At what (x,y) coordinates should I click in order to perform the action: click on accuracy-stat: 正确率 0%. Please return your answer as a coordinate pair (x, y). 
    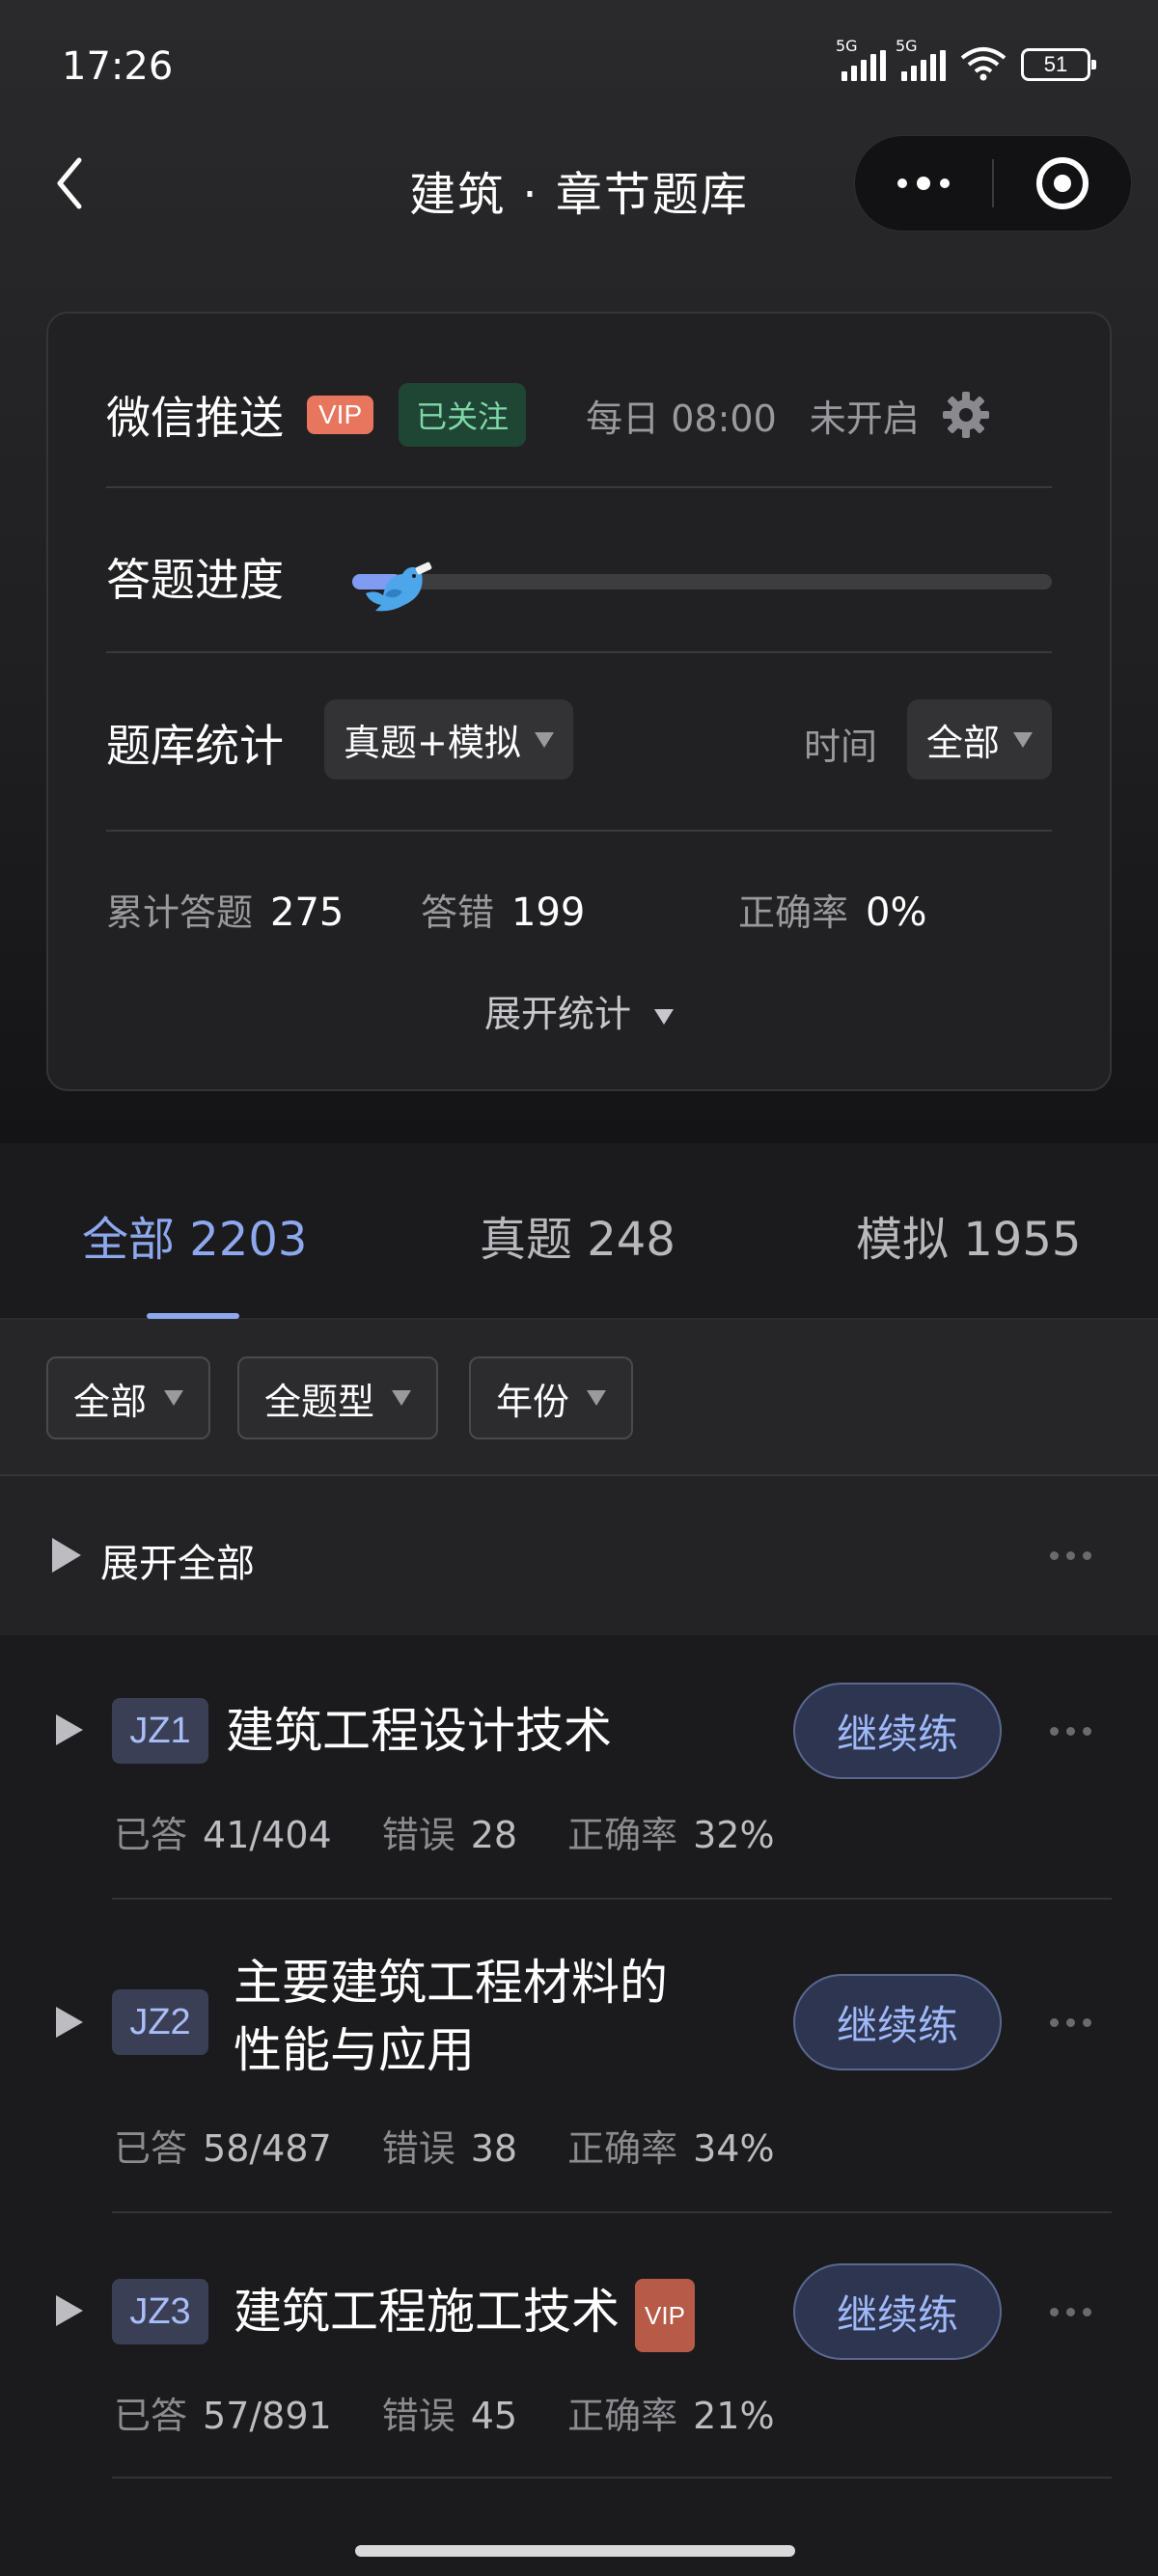
    Looking at the image, I should click on (832, 909).